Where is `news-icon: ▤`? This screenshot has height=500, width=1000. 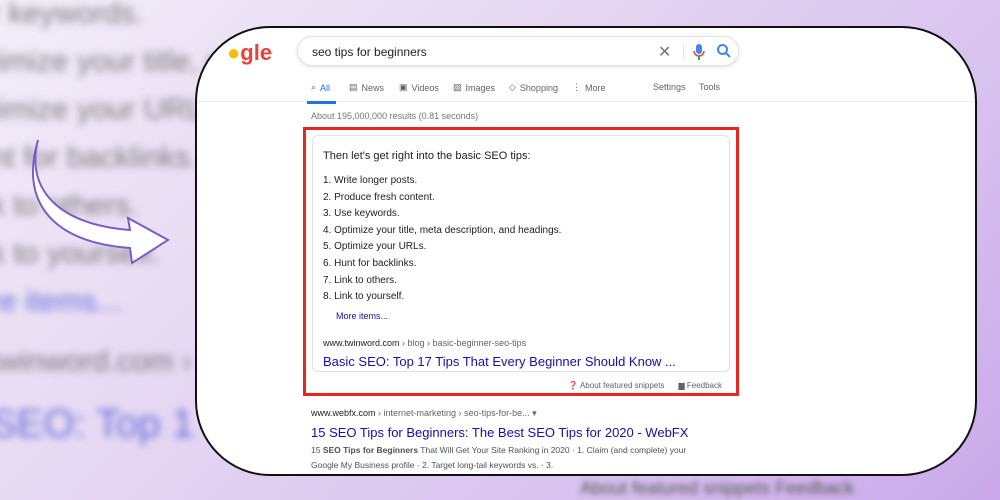 news-icon: ▤ is located at coordinates (353, 87).